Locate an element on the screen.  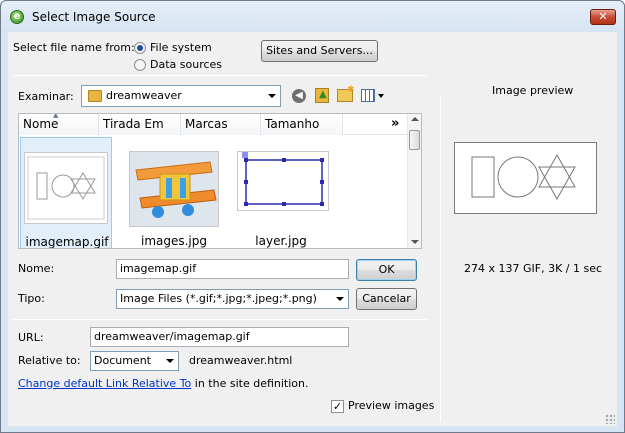
close-button: ✕ is located at coordinates (603, 17).